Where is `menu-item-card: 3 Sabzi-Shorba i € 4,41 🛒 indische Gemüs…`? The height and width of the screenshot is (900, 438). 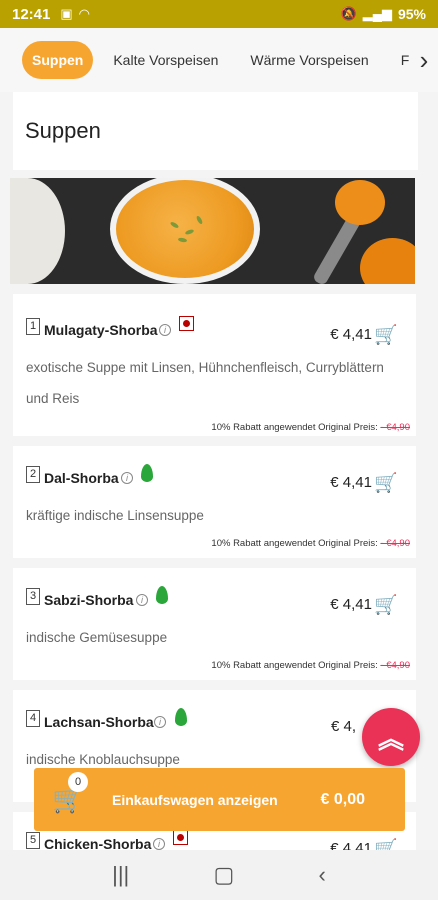 menu-item-card: 3 Sabzi-Shorba i € 4,41 🛒 indische Gemüs… is located at coordinates (214, 624).